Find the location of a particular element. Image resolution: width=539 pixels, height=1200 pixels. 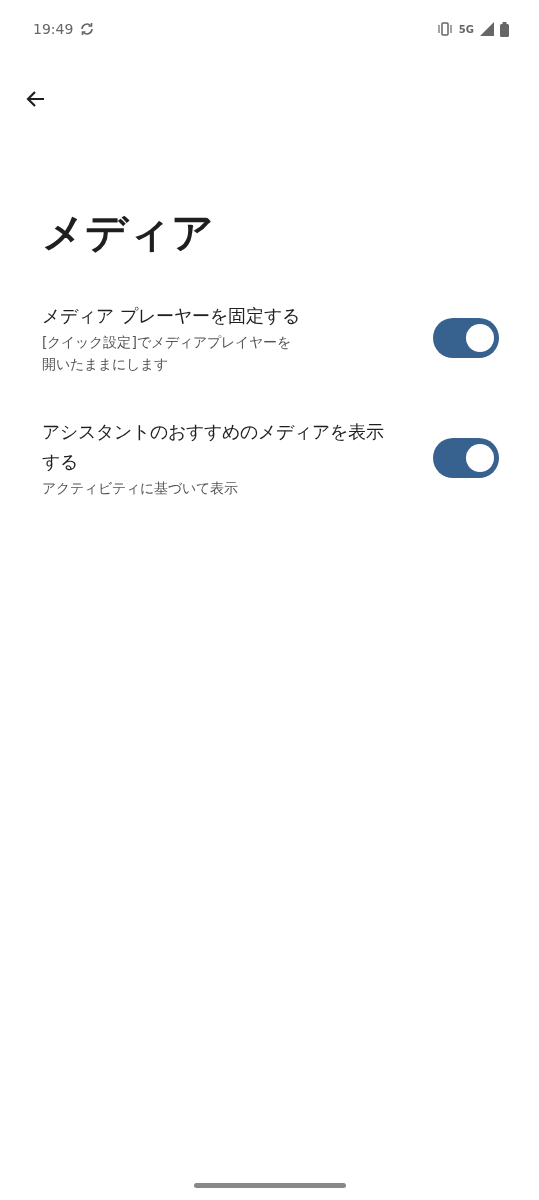

status-time: 19:49 is located at coordinates (53, 29).